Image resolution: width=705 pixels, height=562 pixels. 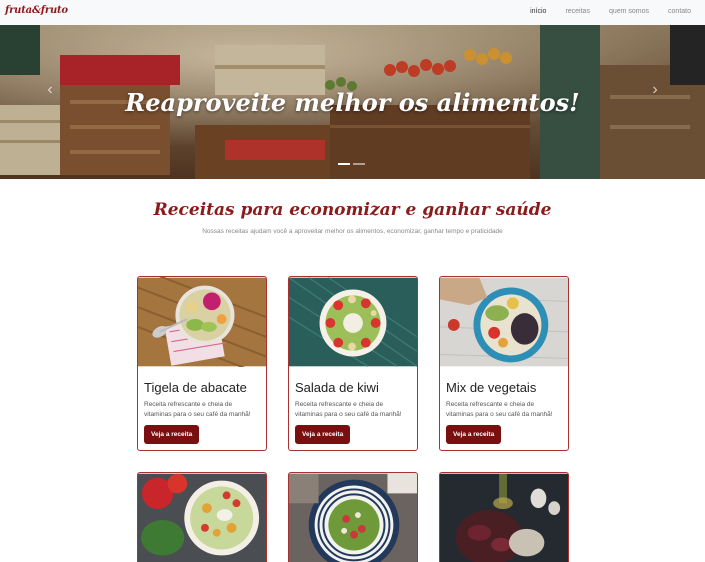 I want to click on roasted-vegetables-image, so click(x=504, y=517).